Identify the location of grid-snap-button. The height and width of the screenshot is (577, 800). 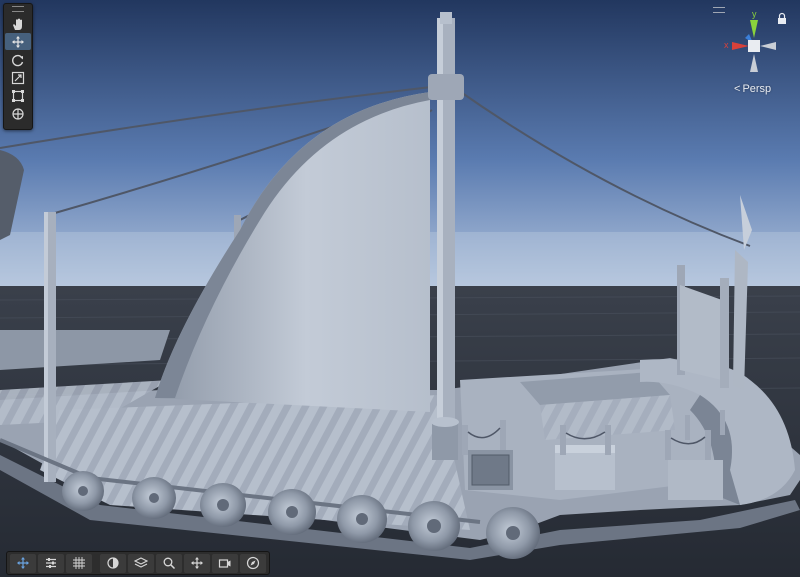
(79, 563).